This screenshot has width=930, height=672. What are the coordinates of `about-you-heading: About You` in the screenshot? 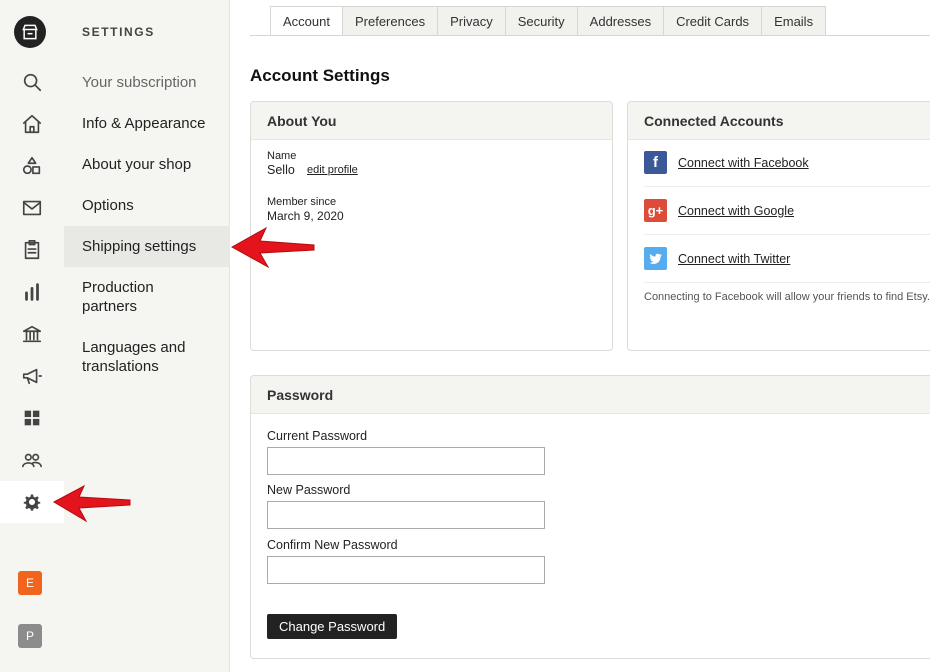 It's located at (431, 121).